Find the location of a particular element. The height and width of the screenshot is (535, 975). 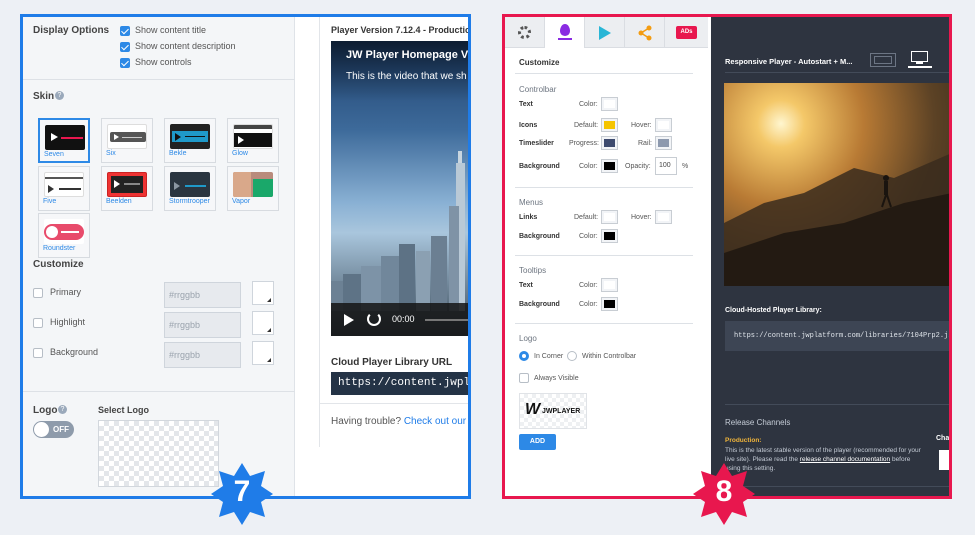

primary-color-swatch is located at coordinates (263, 293).